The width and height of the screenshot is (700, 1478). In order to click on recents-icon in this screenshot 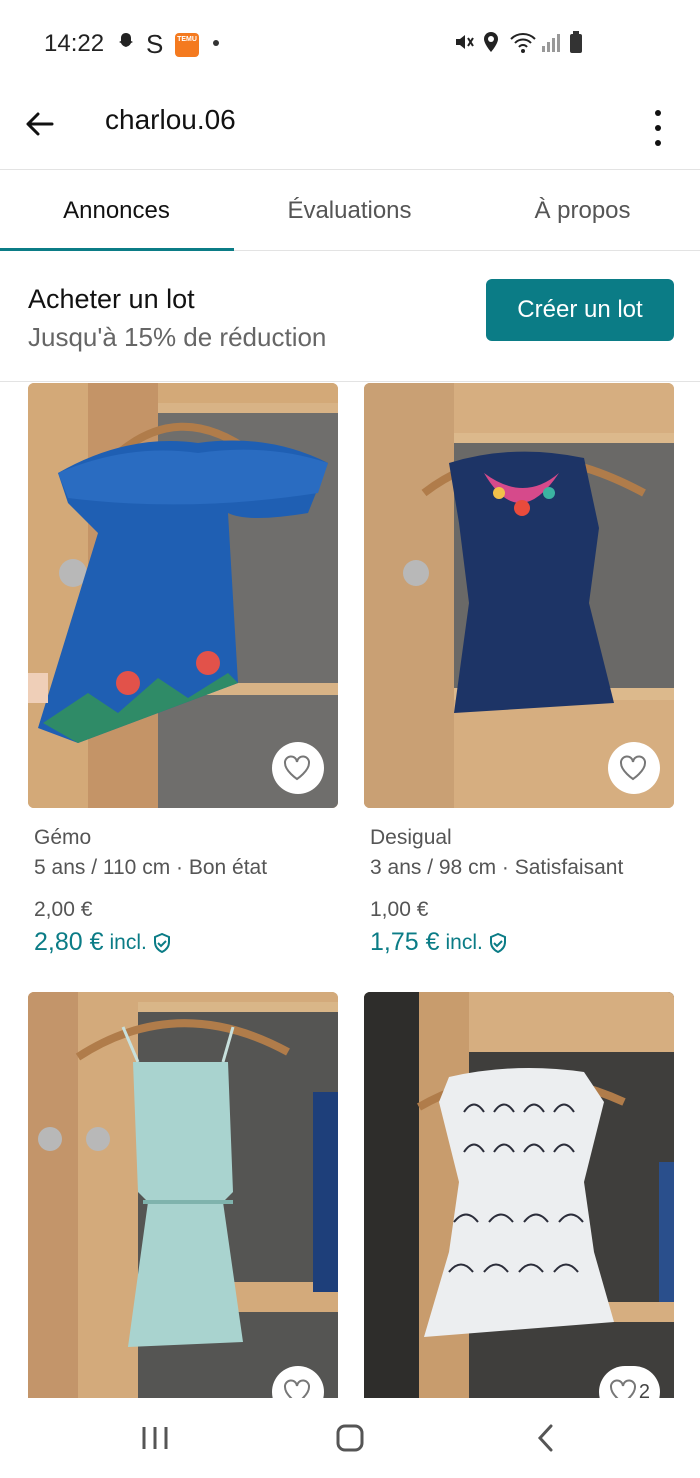, I will do `click(155, 1438)`.